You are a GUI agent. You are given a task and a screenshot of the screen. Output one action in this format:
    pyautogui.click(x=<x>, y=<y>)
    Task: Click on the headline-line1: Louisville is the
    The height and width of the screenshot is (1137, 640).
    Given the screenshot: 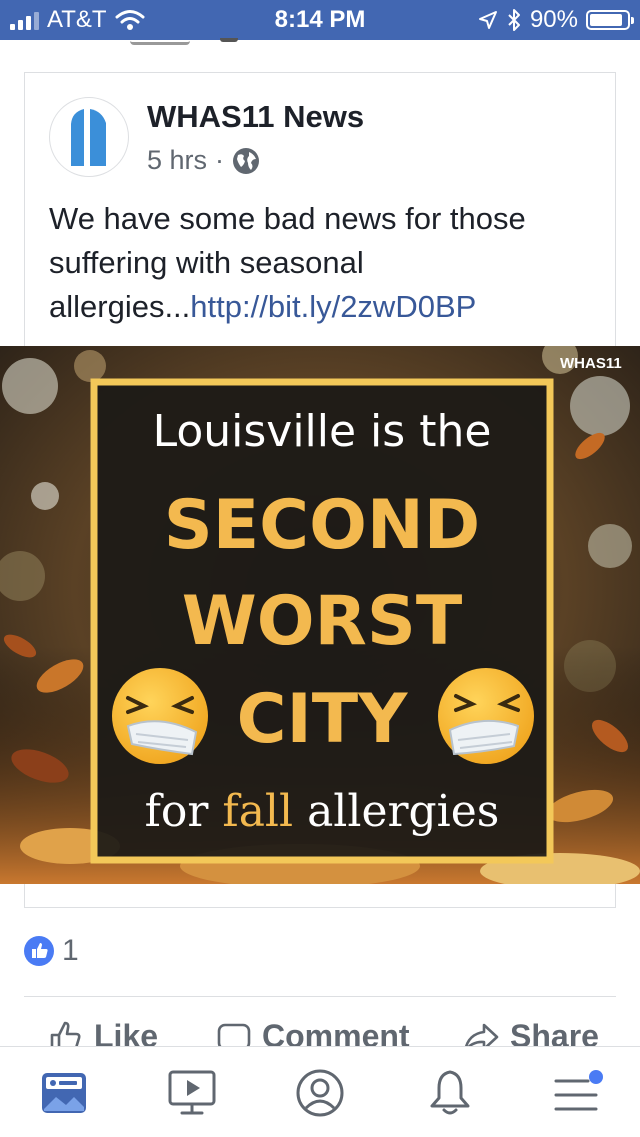 What is the action you would take?
    pyautogui.click(x=322, y=431)
    